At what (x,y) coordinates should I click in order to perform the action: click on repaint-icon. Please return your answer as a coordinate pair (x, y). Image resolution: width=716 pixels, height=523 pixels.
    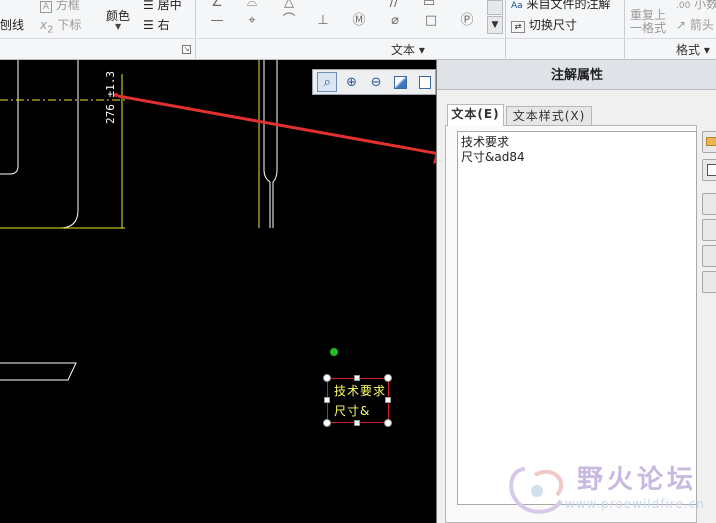
    Looking at the image, I should click on (400, 82).